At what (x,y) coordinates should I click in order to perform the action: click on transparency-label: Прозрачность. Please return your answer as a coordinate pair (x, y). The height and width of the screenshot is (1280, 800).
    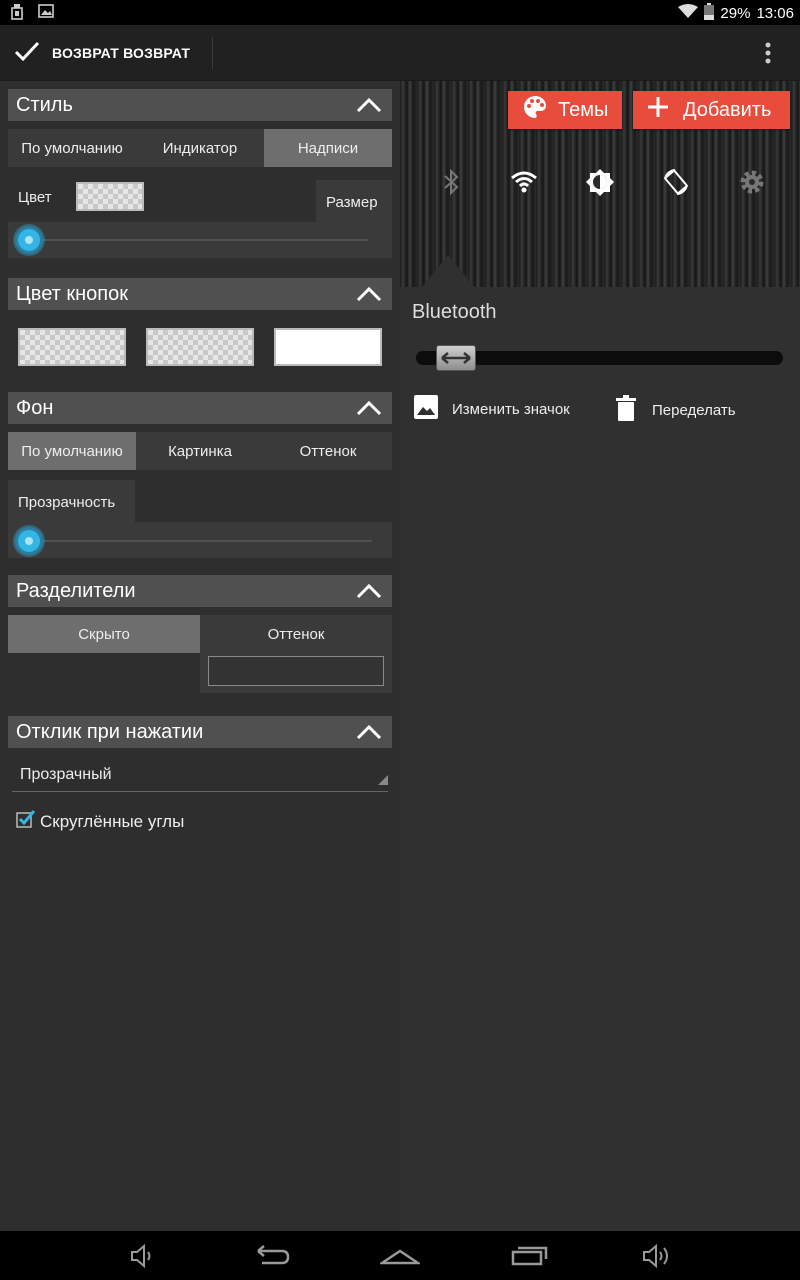
    Looking at the image, I should click on (67, 502).